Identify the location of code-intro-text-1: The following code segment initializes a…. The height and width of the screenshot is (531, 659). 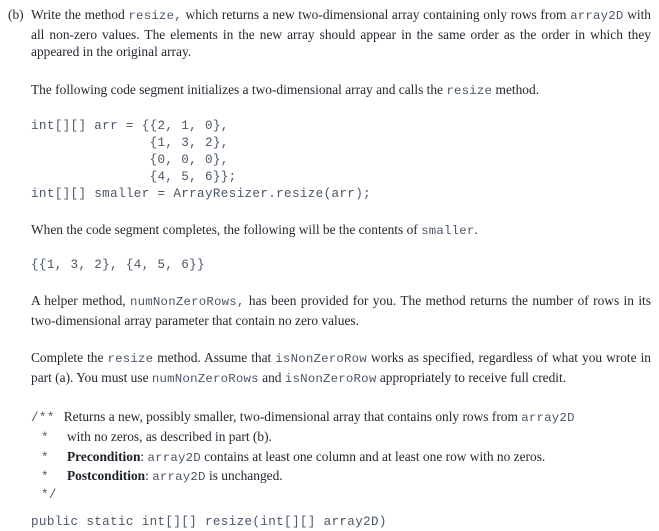
(239, 89).